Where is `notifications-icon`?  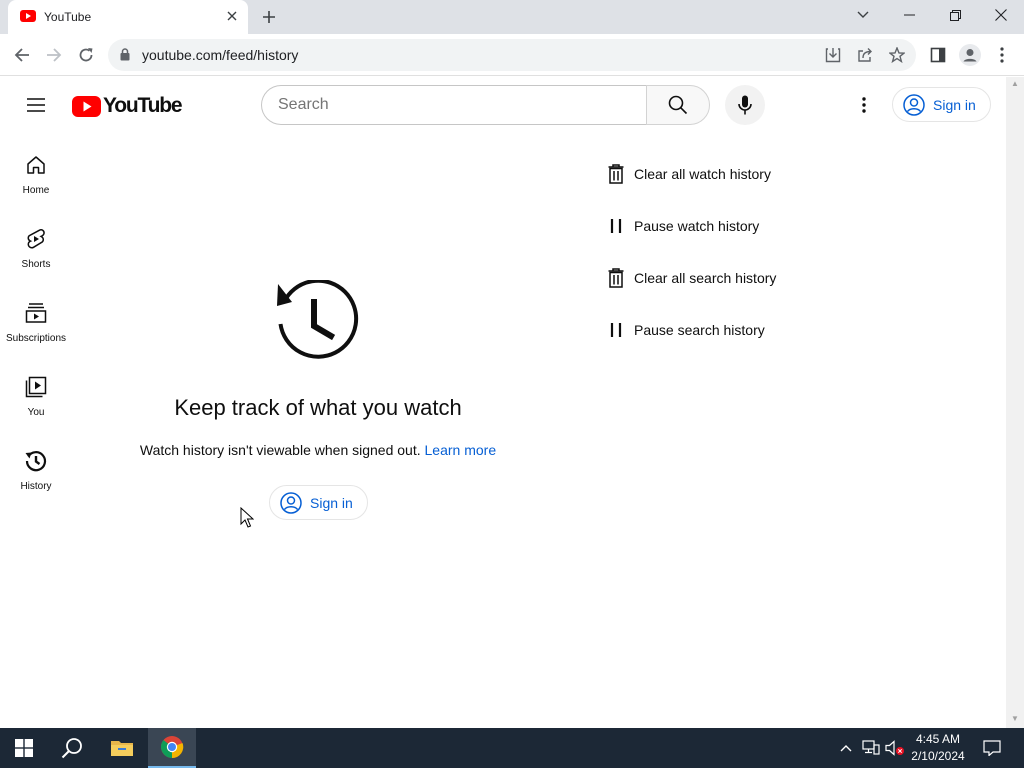
notifications-icon is located at coordinates (992, 748).